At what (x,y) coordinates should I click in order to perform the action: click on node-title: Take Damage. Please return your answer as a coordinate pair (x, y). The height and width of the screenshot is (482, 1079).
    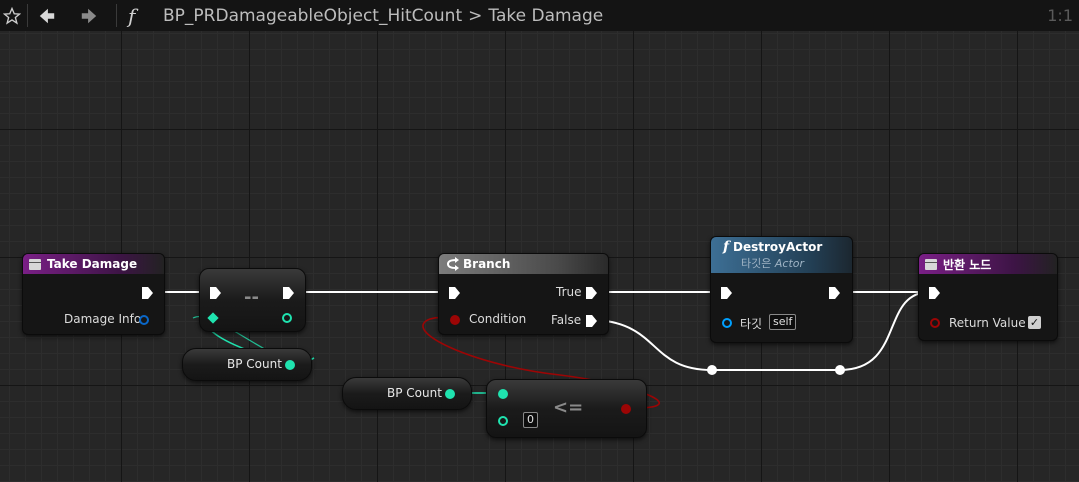
    Looking at the image, I should click on (92, 264).